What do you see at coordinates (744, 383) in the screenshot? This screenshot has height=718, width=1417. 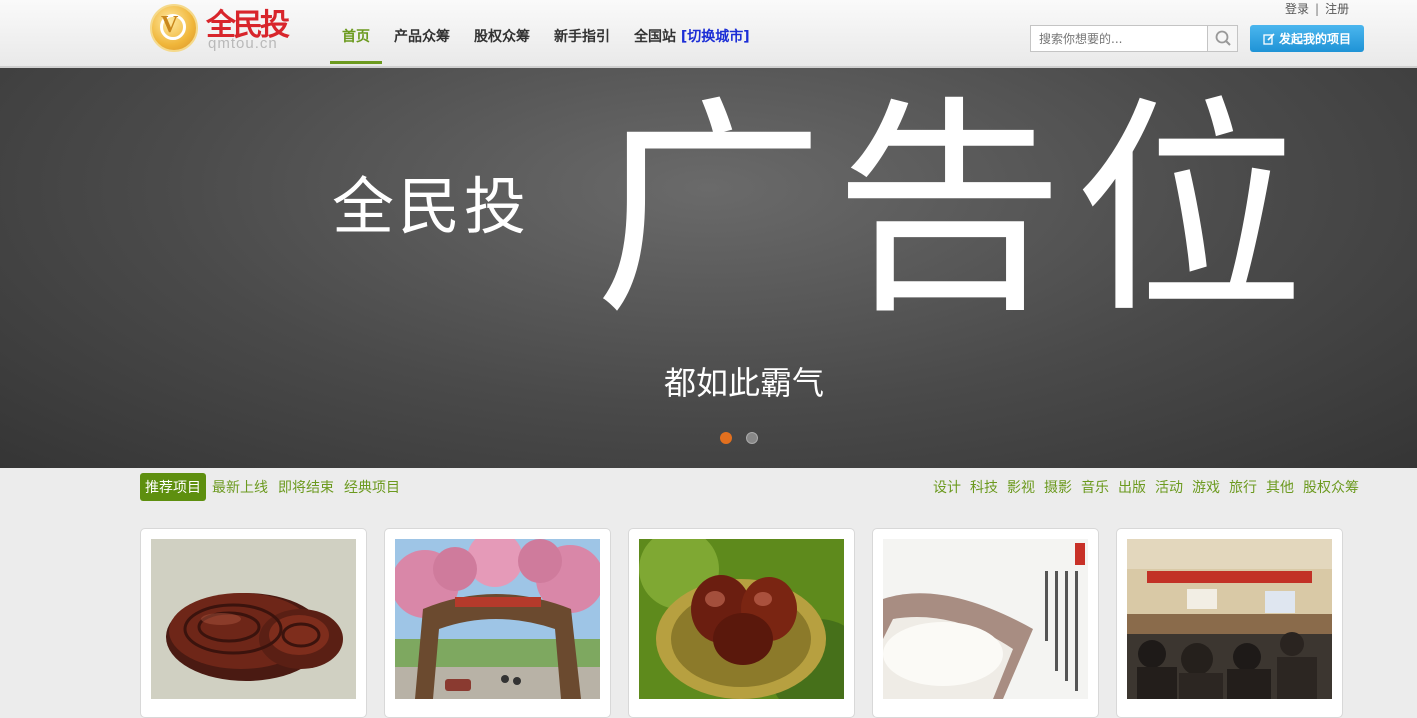 I see `banner-subtitle: 都如此霸气` at bounding box center [744, 383].